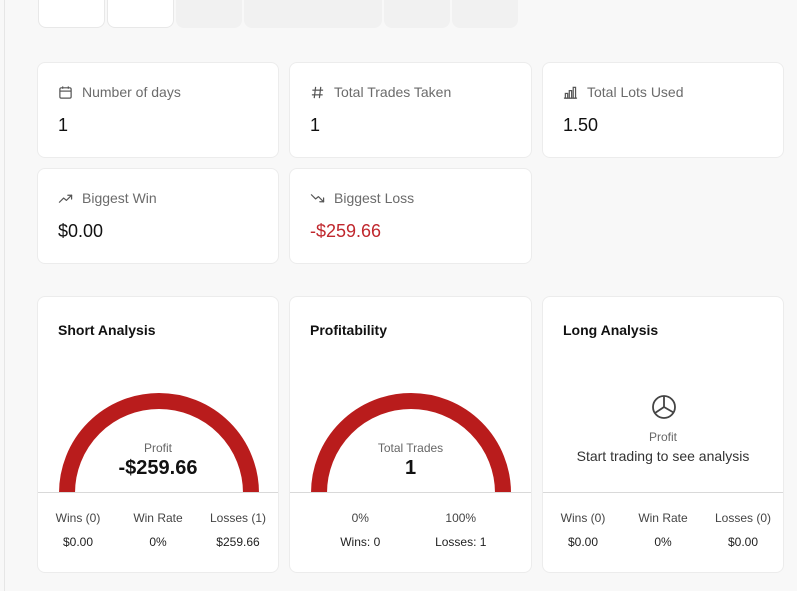 This screenshot has height=591, width=797. What do you see at coordinates (65, 198) in the screenshot?
I see `trending-up-icon` at bounding box center [65, 198].